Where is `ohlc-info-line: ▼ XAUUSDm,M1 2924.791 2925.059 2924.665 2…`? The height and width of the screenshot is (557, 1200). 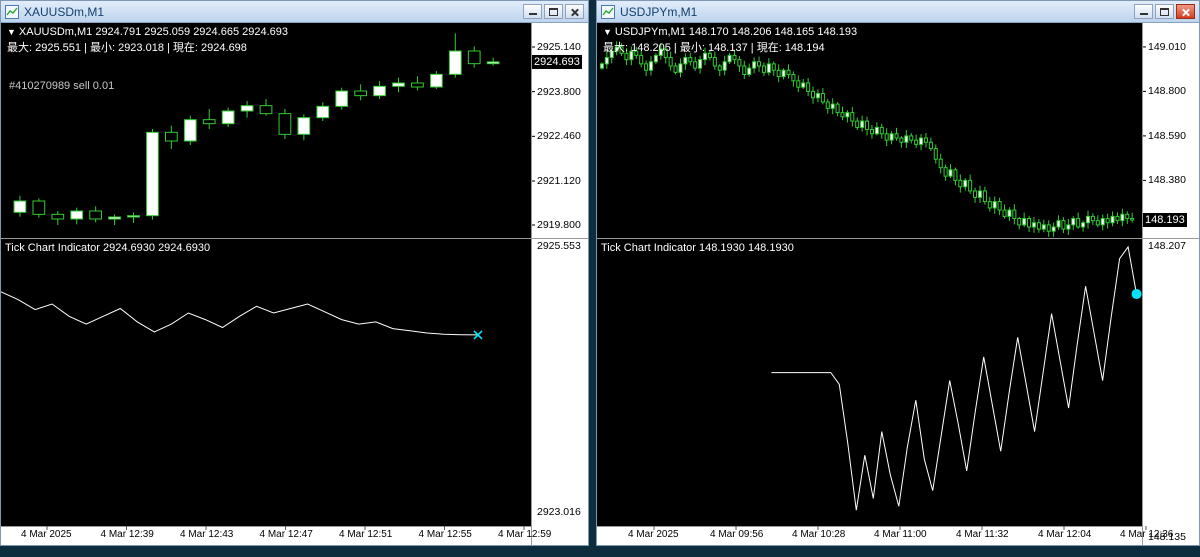
ohlc-info-line: ▼ XAUUSDm,M1 2924.791 2925.059 2924.665 2… is located at coordinates (147, 32).